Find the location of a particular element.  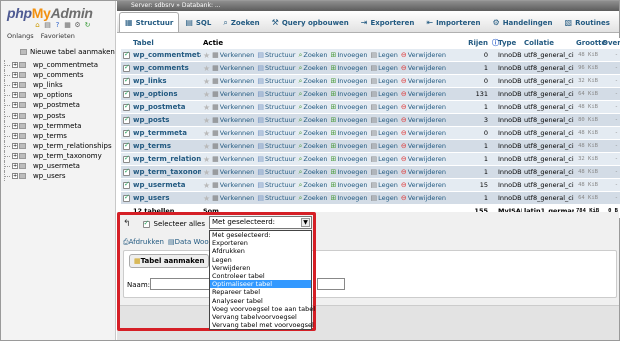

dropdown-option: Legen is located at coordinates (260, 260).